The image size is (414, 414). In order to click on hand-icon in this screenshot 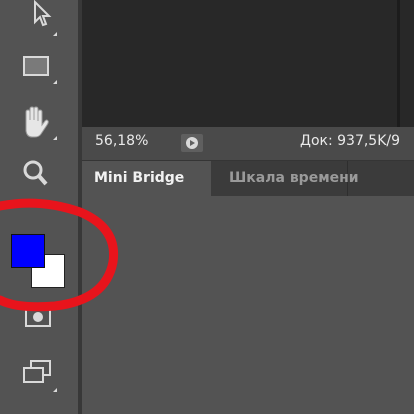, I will do `click(38, 124)`.